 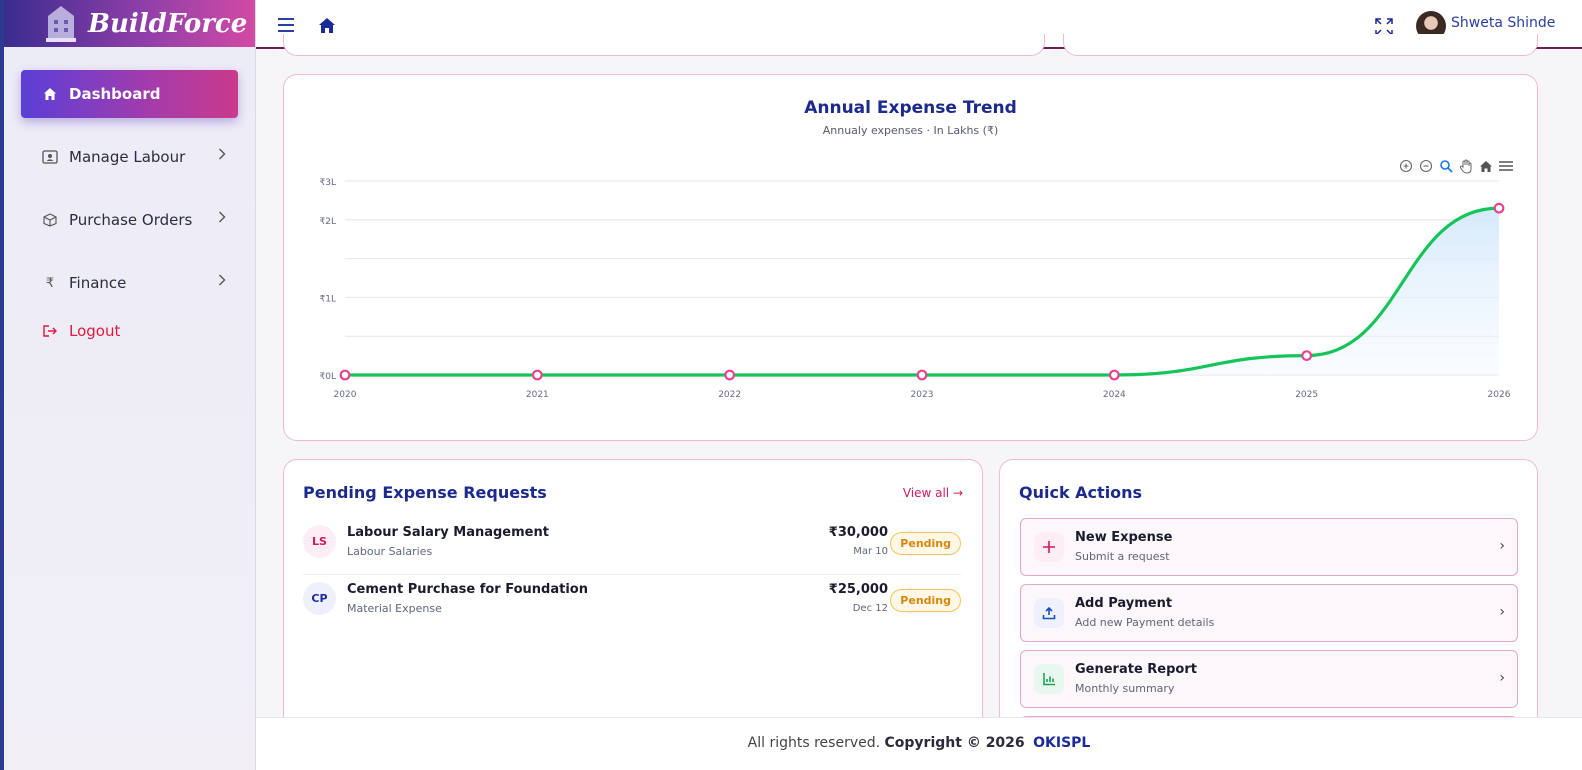 I want to click on sidebar-item-label: Finance, so click(x=98, y=283).